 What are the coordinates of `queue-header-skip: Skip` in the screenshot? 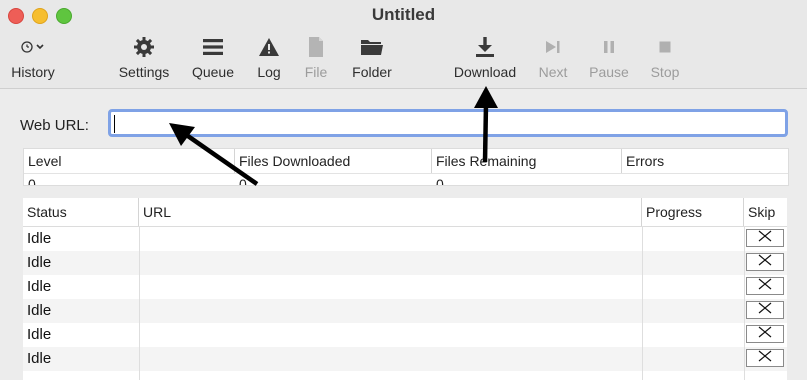 It's located at (765, 212).